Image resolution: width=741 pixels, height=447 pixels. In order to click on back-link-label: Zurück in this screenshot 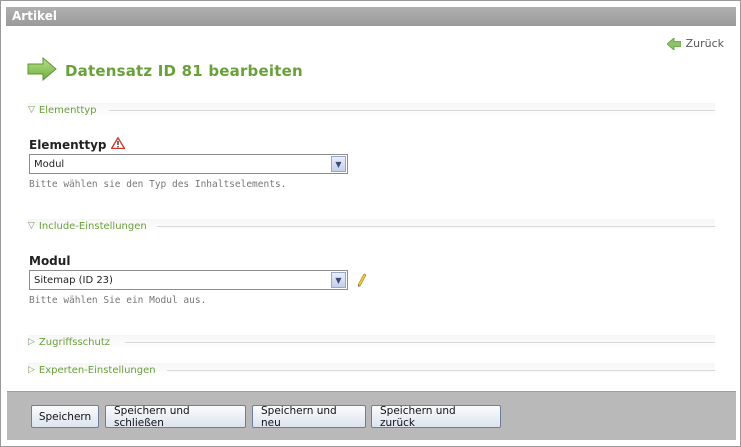, I will do `click(704, 43)`.